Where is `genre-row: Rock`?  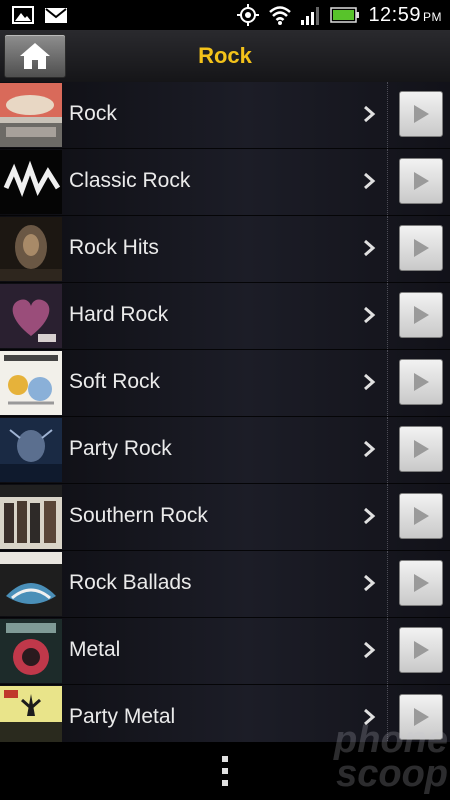
genre-row: Rock is located at coordinates (225, 115).